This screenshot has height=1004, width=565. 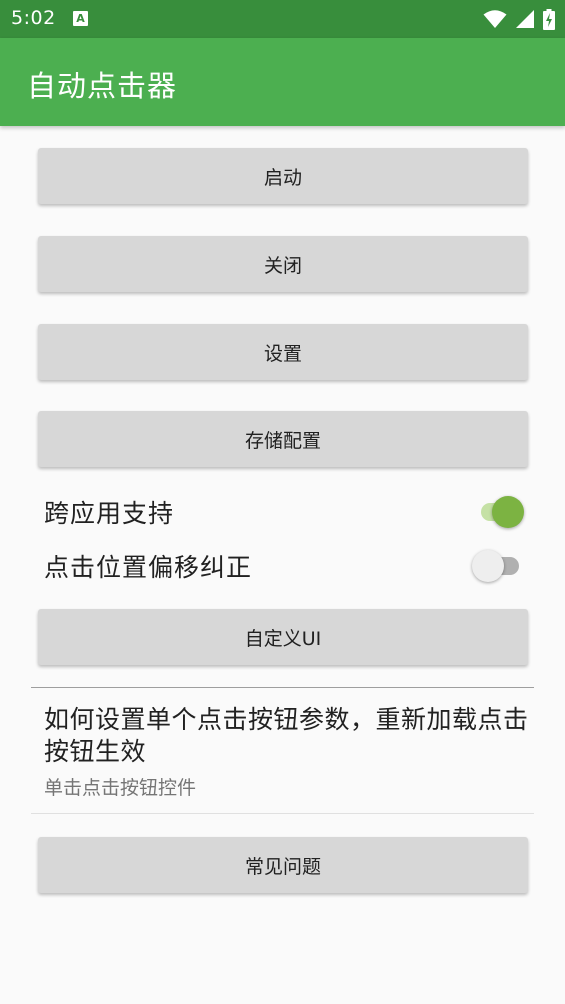 I want to click on offset-correction-switch, so click(x=498, y=566).